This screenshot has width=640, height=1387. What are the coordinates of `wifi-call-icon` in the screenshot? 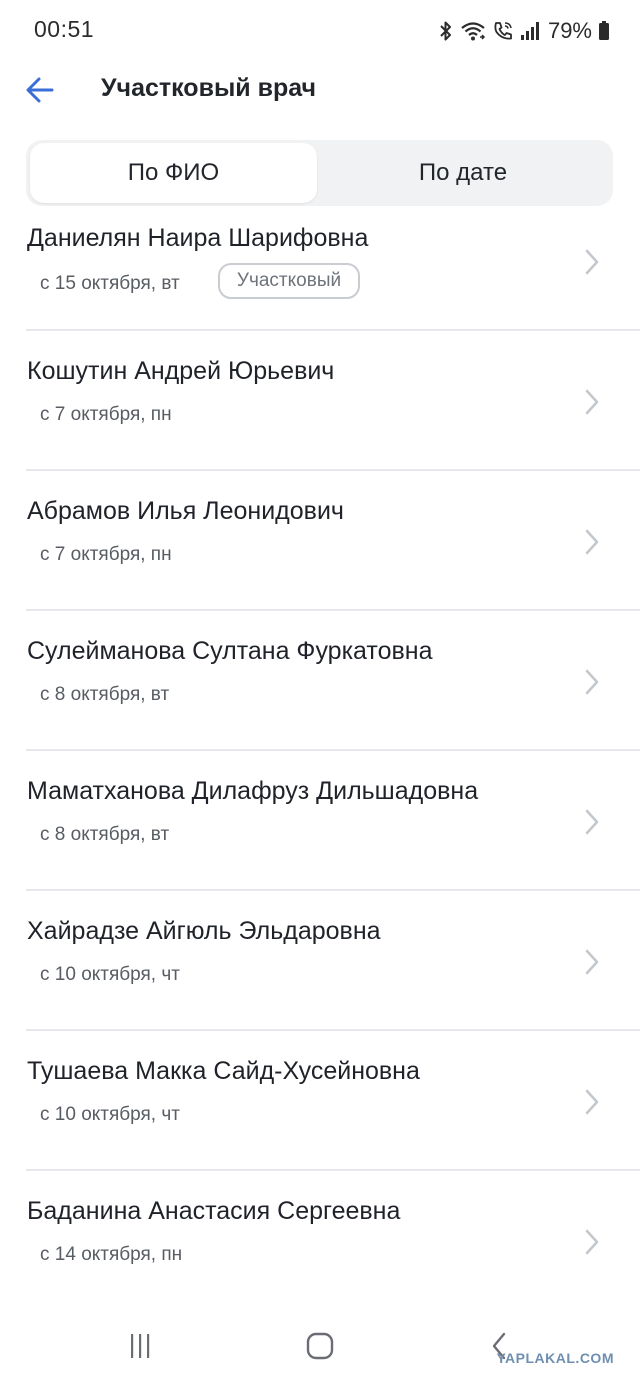 It's located at (503, 31).